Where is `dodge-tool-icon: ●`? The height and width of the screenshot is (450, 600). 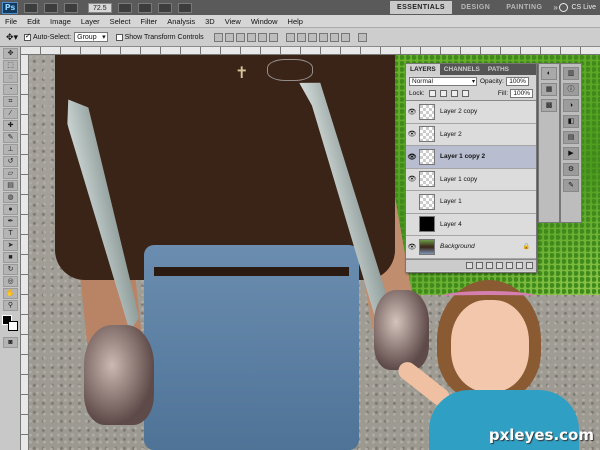 dodge-tool-icon: ● is located at coordinates (10, 209).